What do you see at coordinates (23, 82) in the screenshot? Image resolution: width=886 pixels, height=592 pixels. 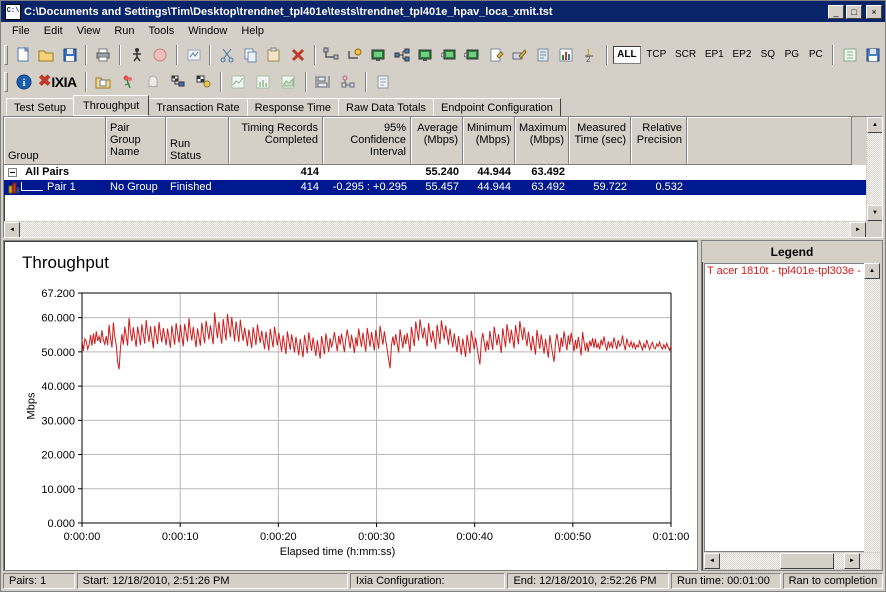 I see `info-icon: i` at bounding box center [23, 82].